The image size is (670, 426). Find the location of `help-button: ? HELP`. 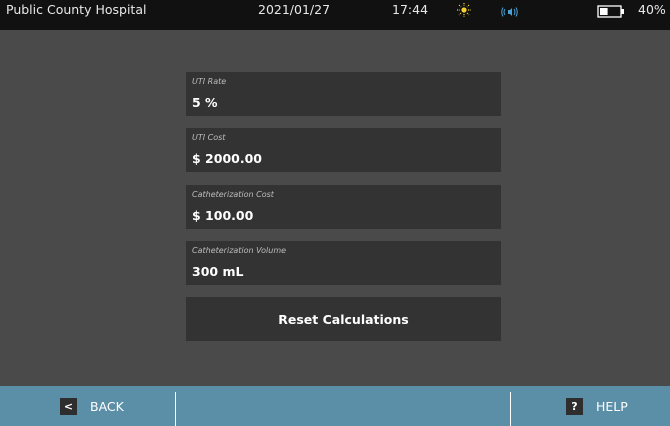

help-button: ? HELP is located at coordinates (597, 406).